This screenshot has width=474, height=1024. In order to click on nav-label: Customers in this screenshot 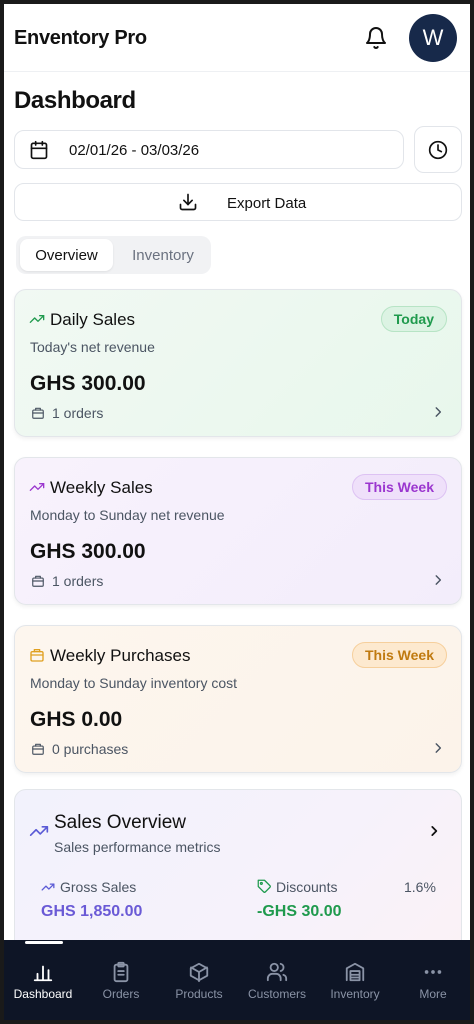, I will do `click(276, 994)`.